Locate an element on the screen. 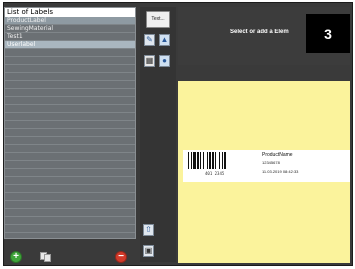 This screenshot has width=355, height=269. barcode-tool-icon: ▦ is located at coordinates (149, 61).